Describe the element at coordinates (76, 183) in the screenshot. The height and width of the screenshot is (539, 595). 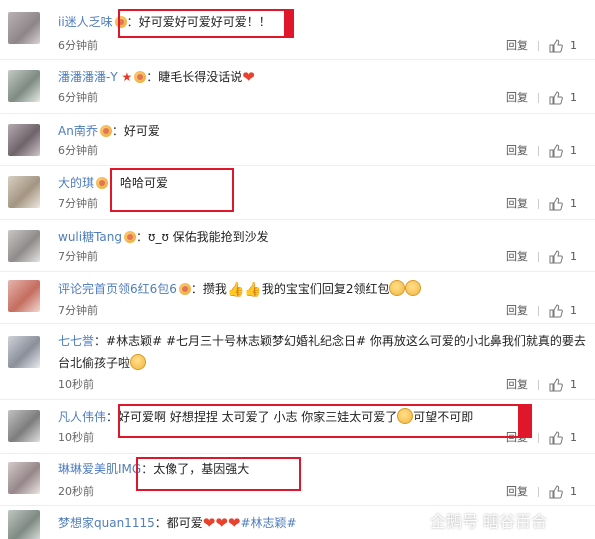
I see `username-link: 大的琪` at that location.